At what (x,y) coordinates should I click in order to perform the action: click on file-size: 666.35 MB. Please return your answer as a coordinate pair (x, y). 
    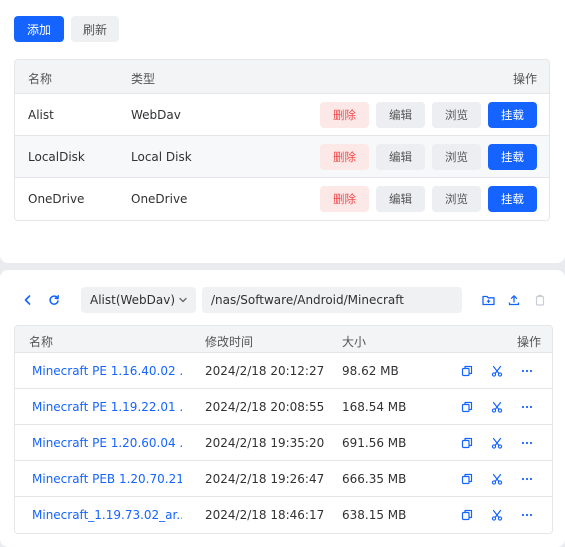
    Looking at the image, I should click on (374, 479).